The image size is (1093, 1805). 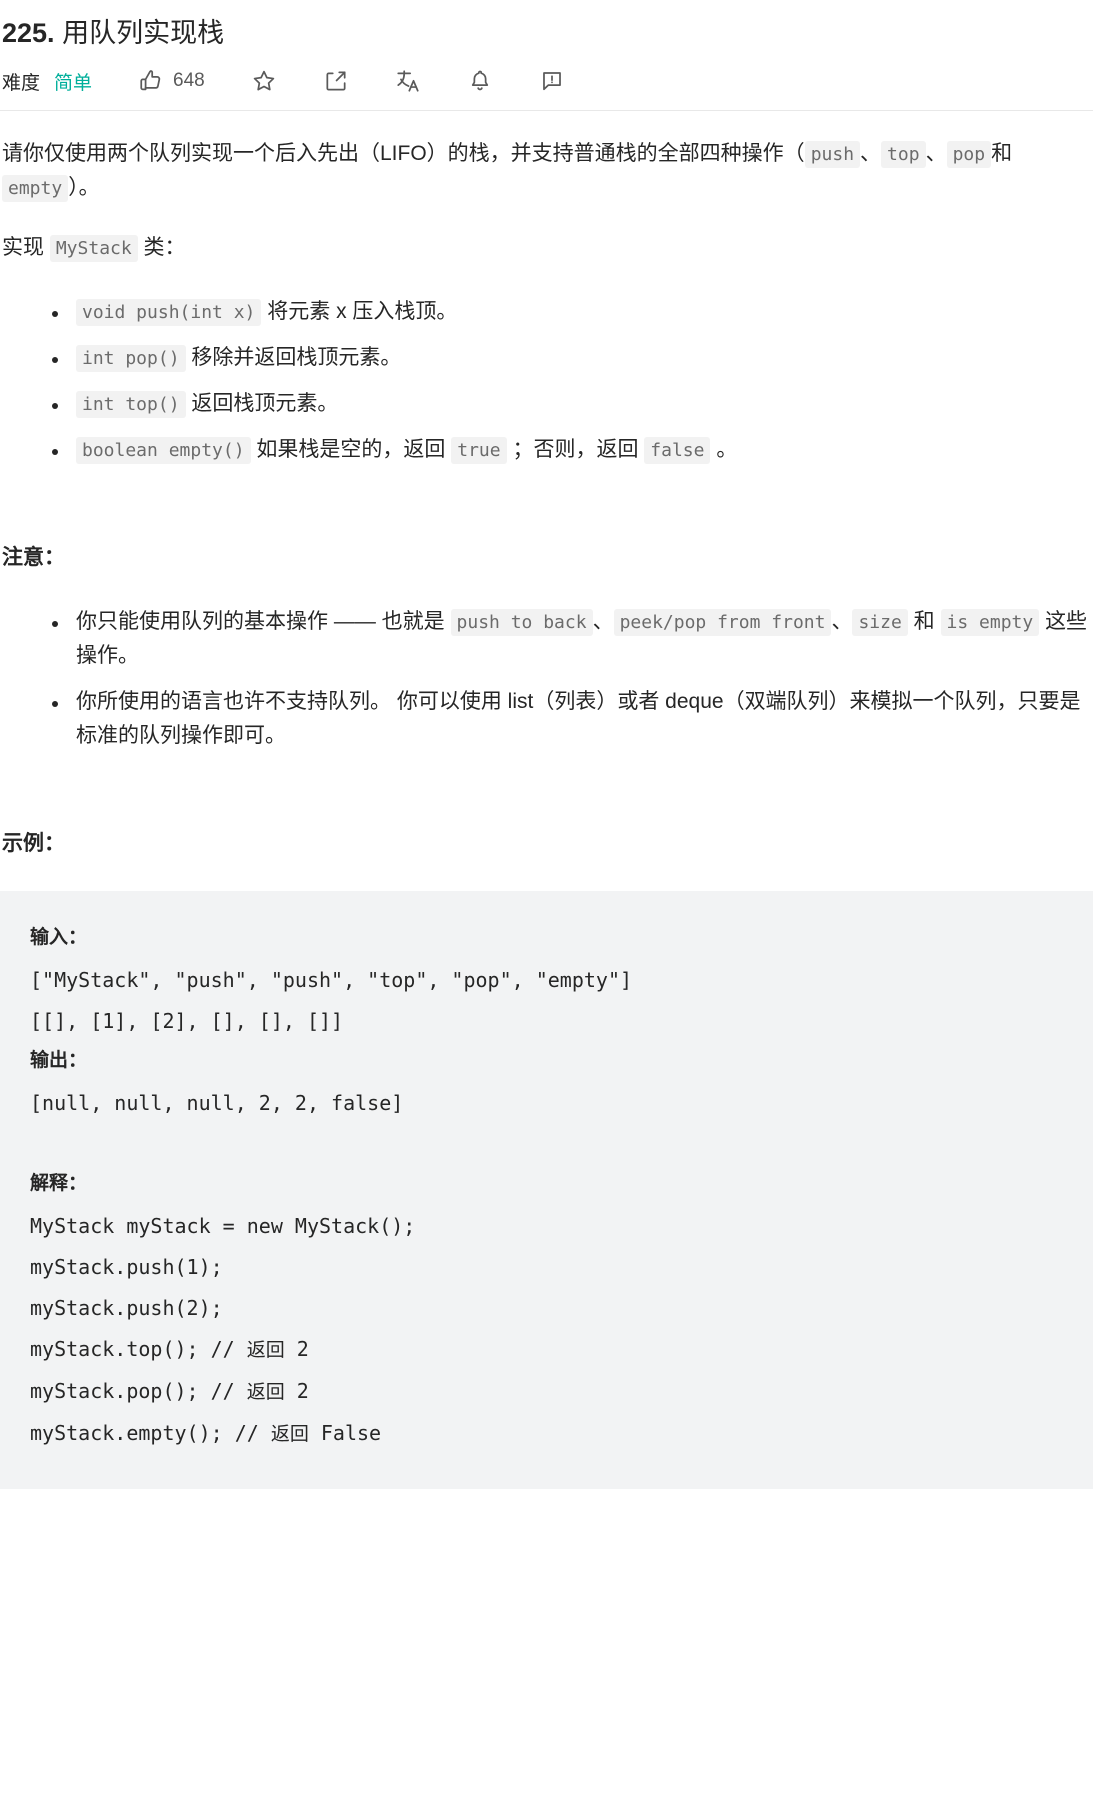 I want to click on intro-text-end: ）。, so click(x=84, y=188).